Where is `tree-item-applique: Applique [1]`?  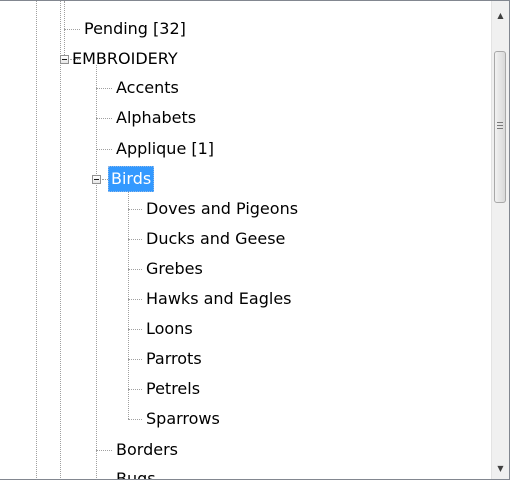 tree-item-applique: Applique [1] is located at coordinates (165, 149).